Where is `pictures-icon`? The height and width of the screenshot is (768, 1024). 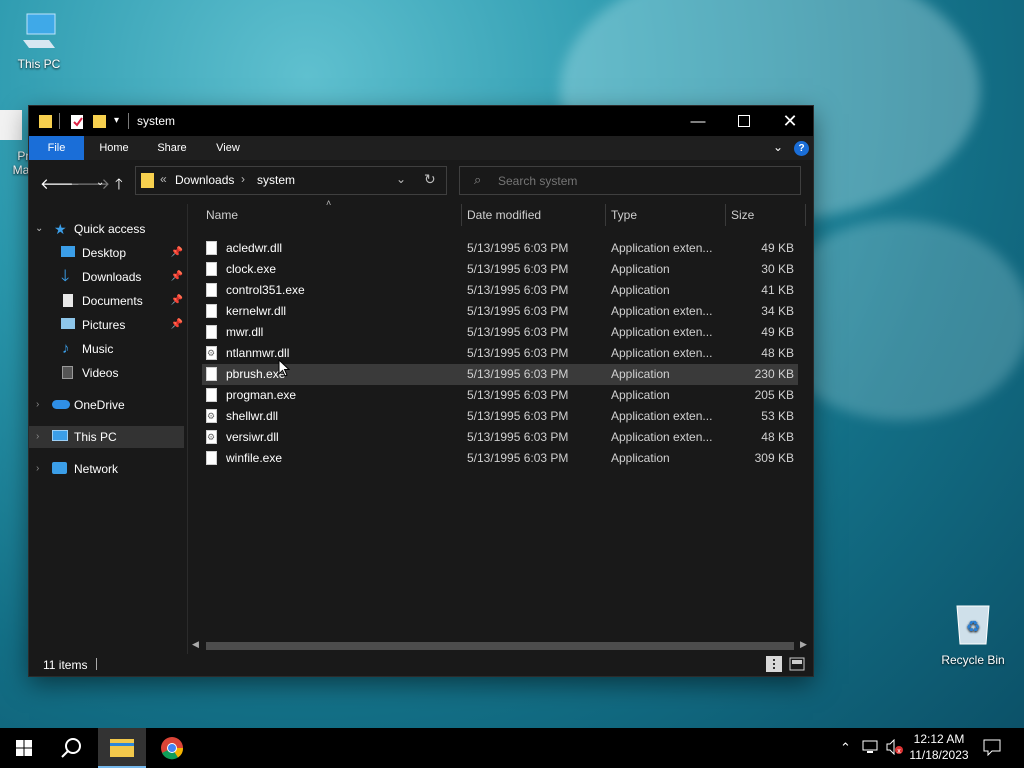 pictures-icon is located at coordinates (68, 323).